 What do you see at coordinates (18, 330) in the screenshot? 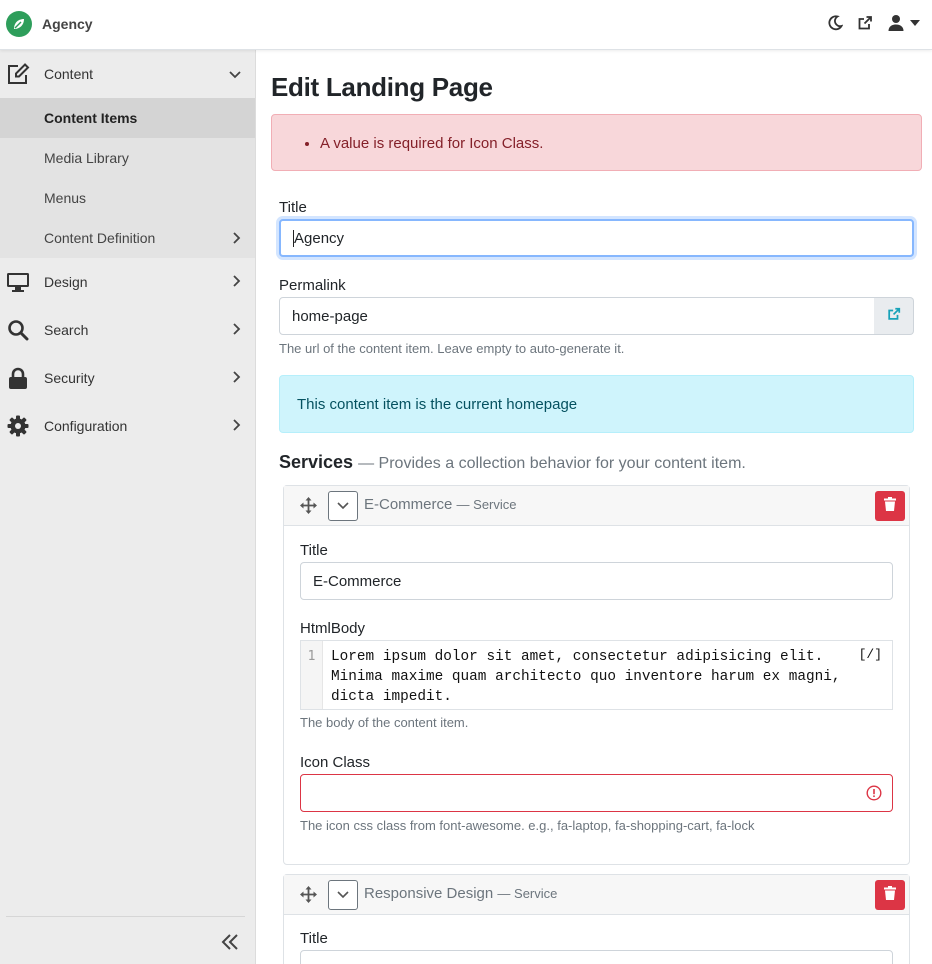
I see `search-icon` at bounding box center [18, 330].